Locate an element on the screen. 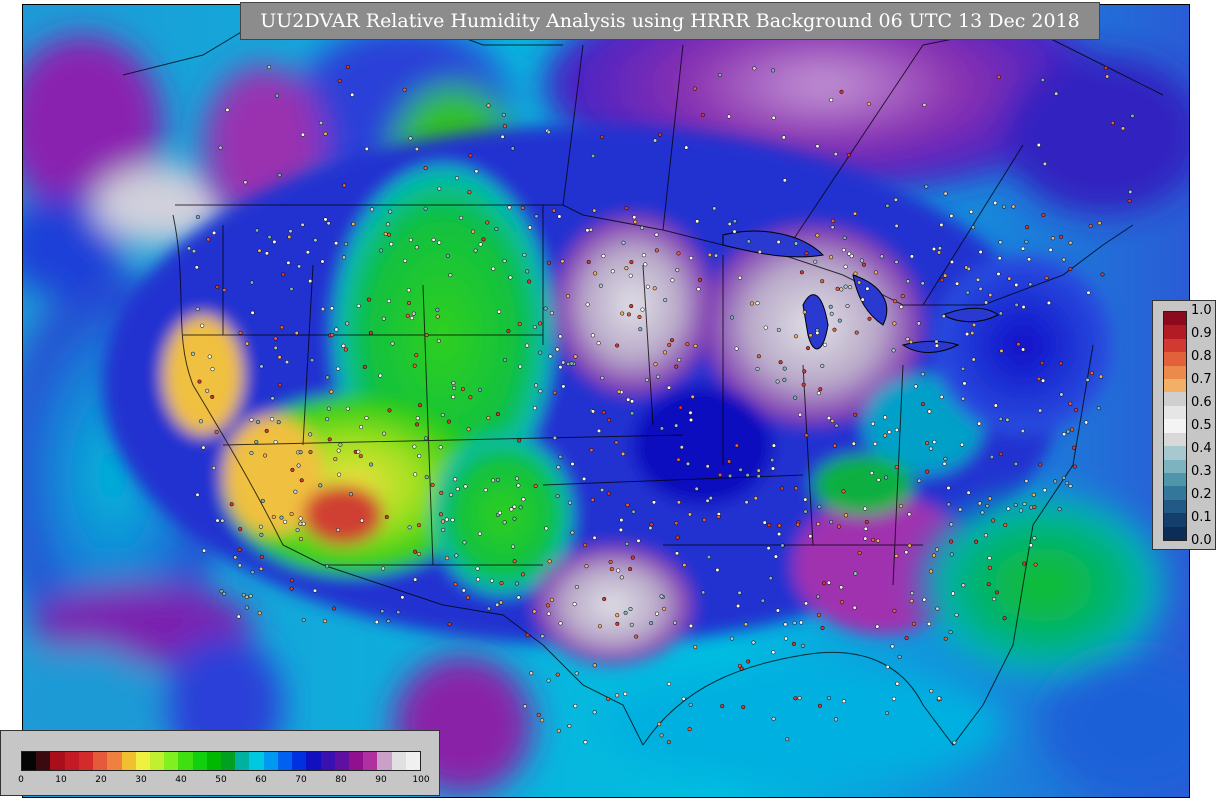 This screenshot has height=800, width=1216. station-legend-tick: 0.1 is located at coordinates (1201, 517).